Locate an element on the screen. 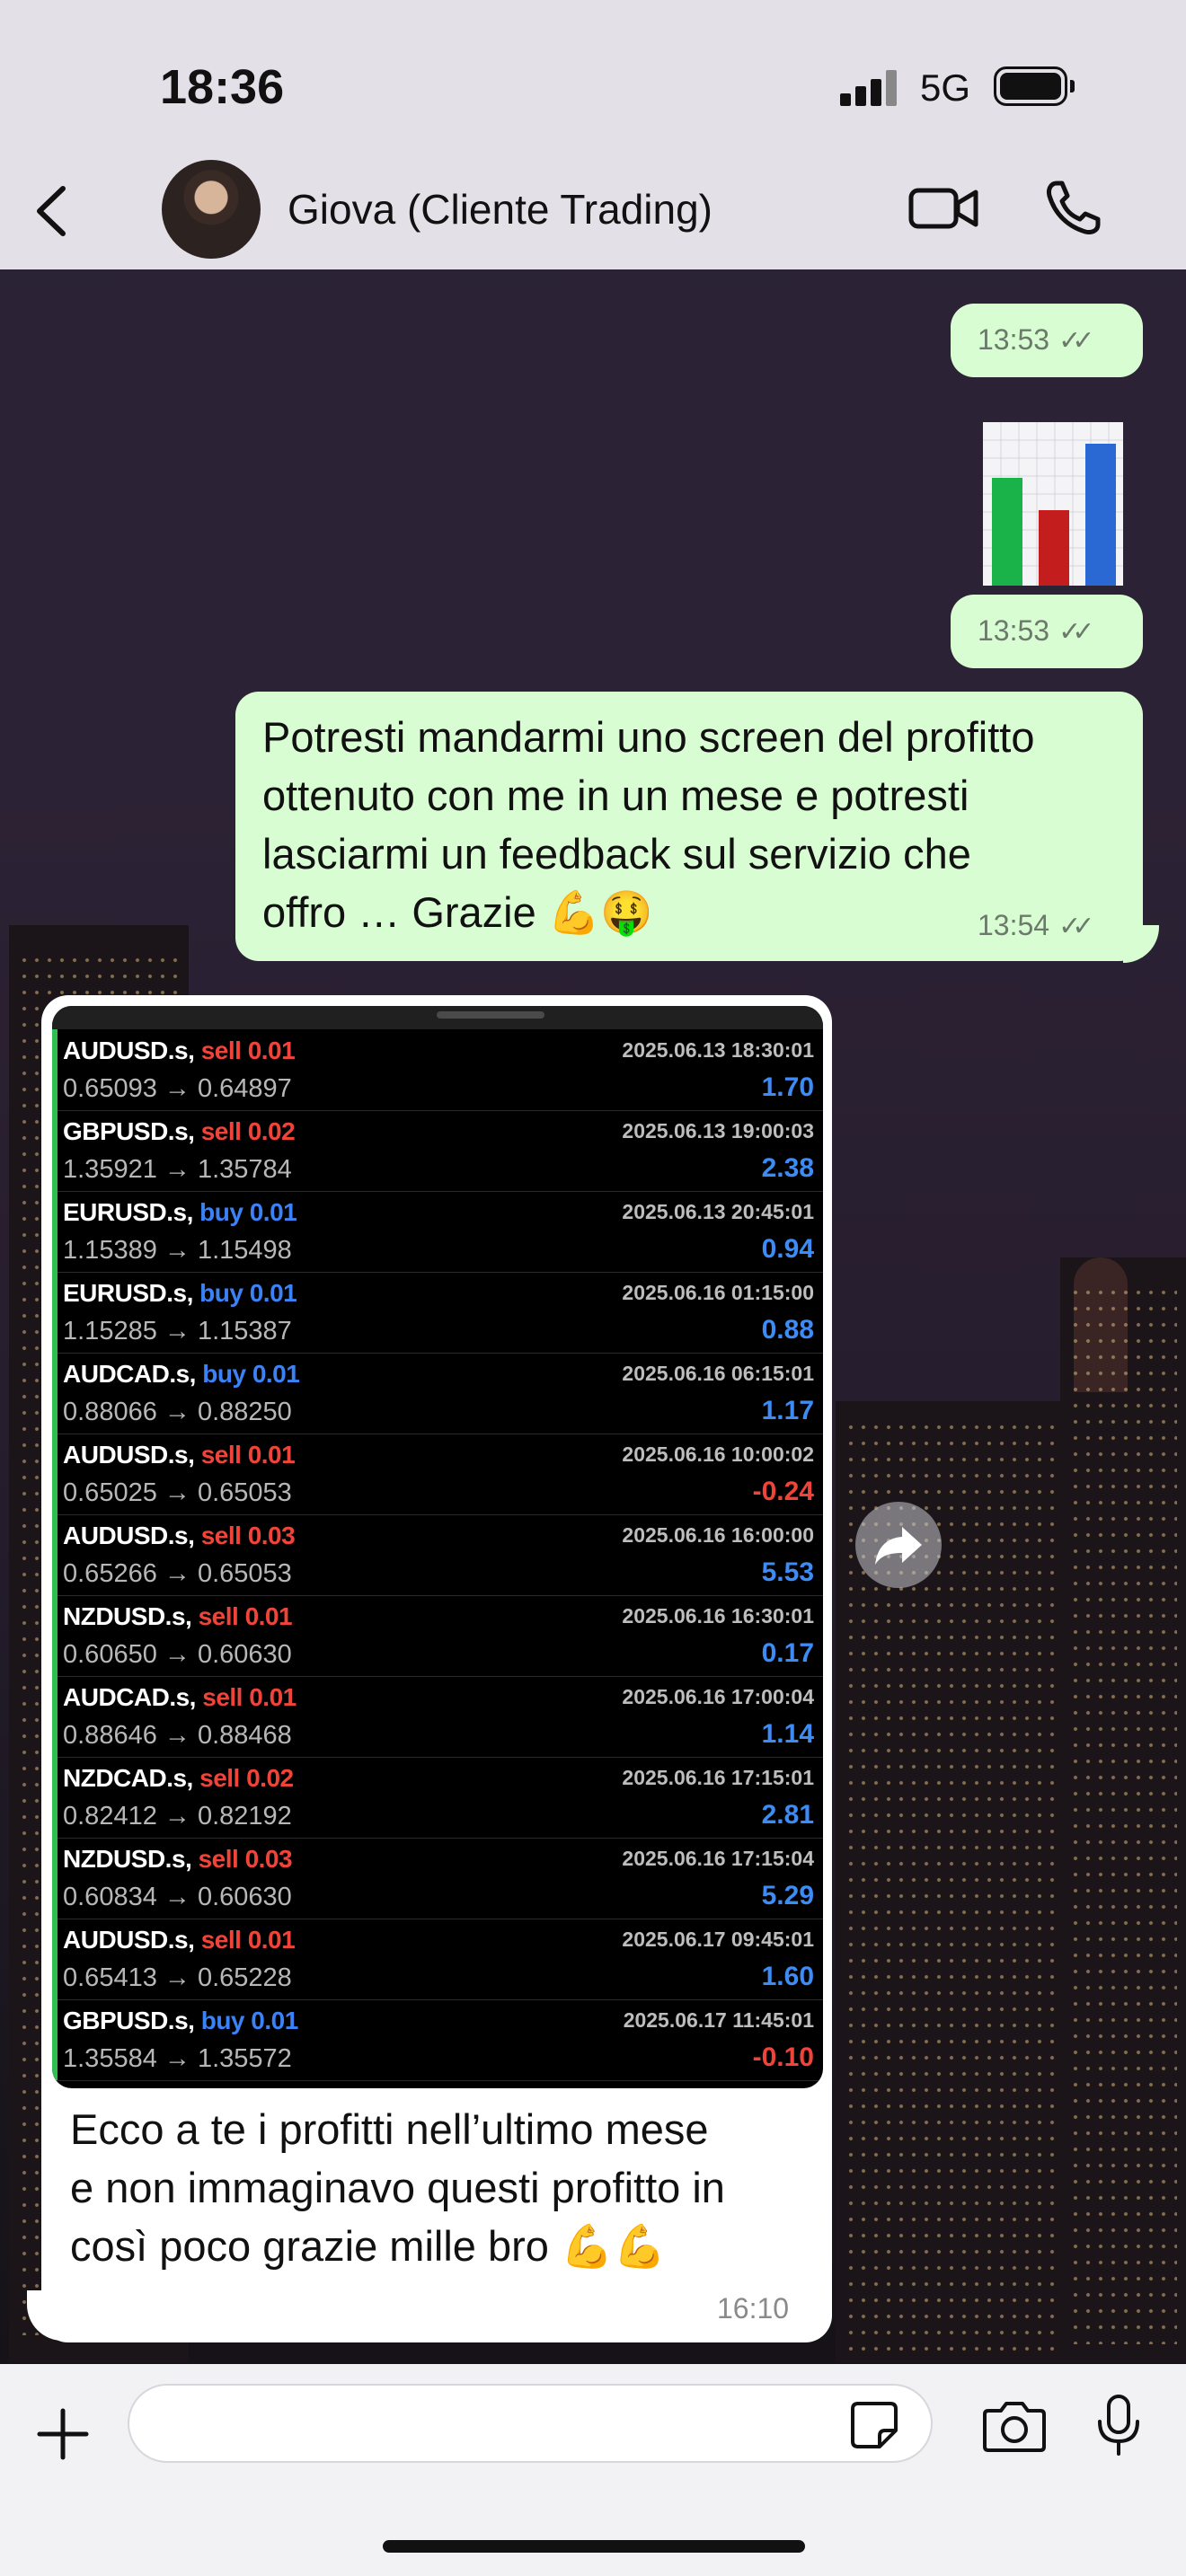  trade-close-price: 0.88468 is located at coordinates (244, 1735).